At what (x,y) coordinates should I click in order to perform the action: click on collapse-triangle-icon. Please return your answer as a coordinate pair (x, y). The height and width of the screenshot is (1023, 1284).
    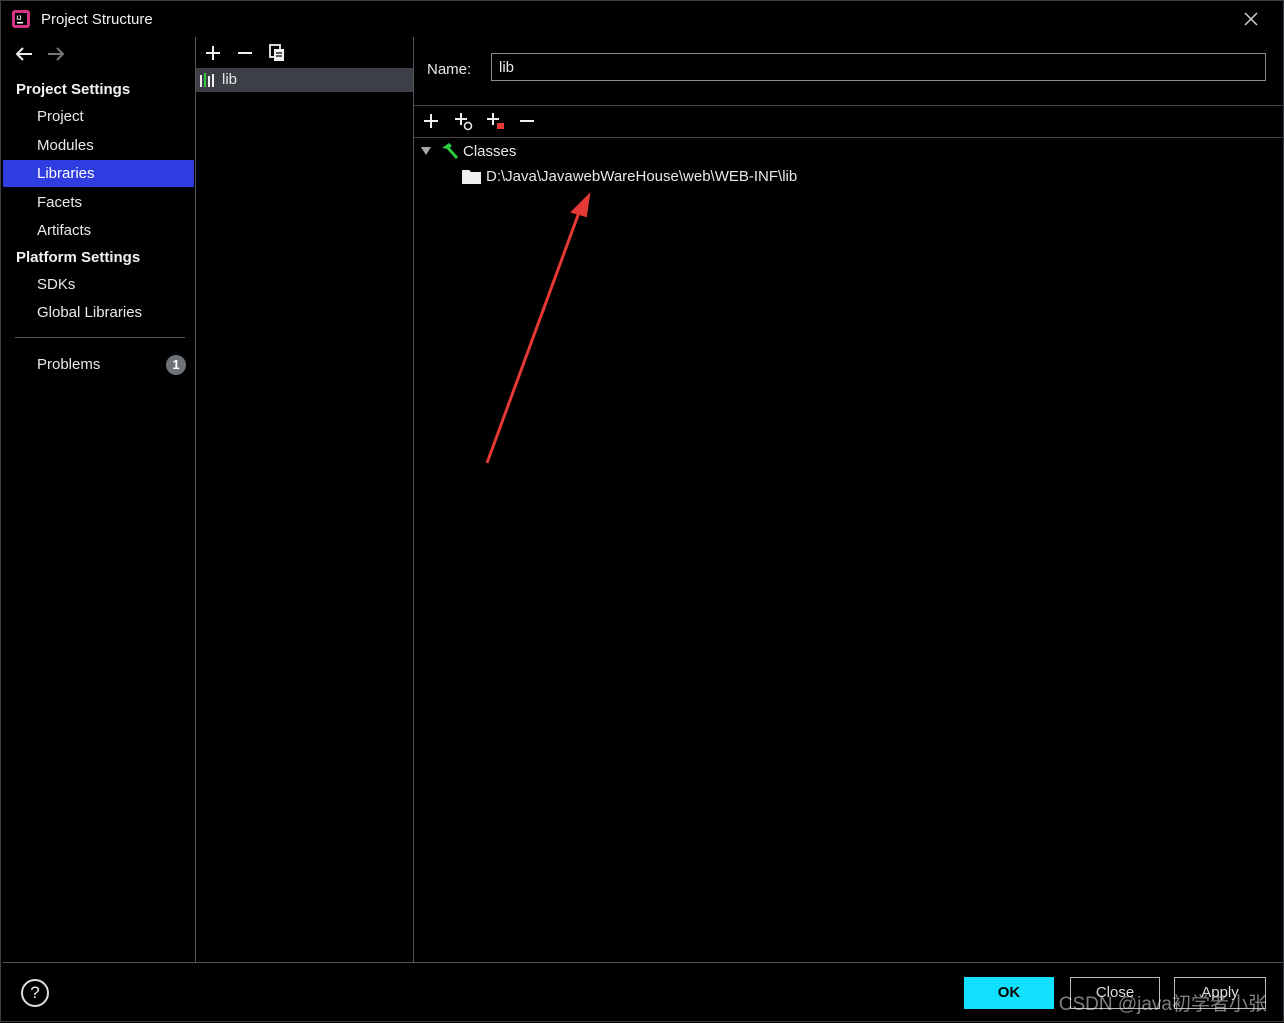
    Looking at the image, I should click on (426, 151).